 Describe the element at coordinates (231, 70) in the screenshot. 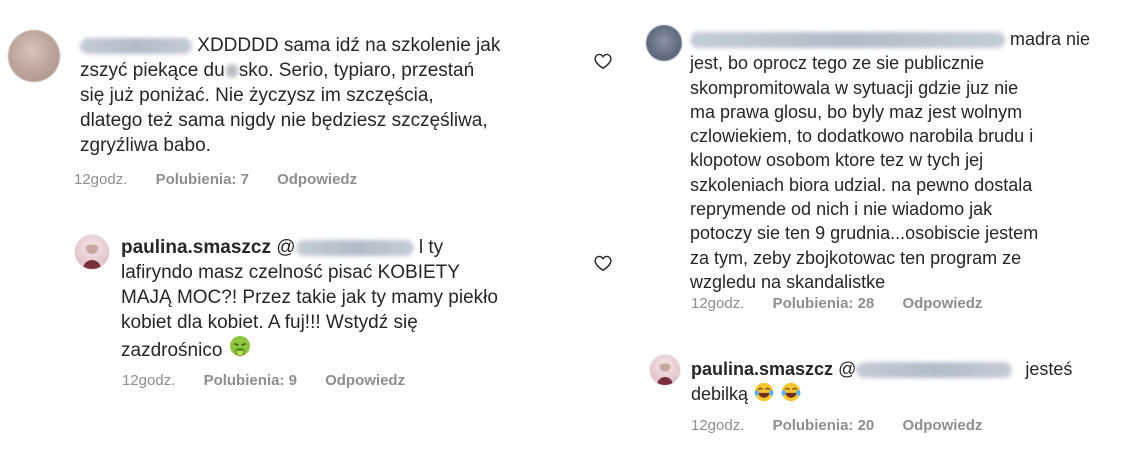

I see `censored-smudge` at that location.